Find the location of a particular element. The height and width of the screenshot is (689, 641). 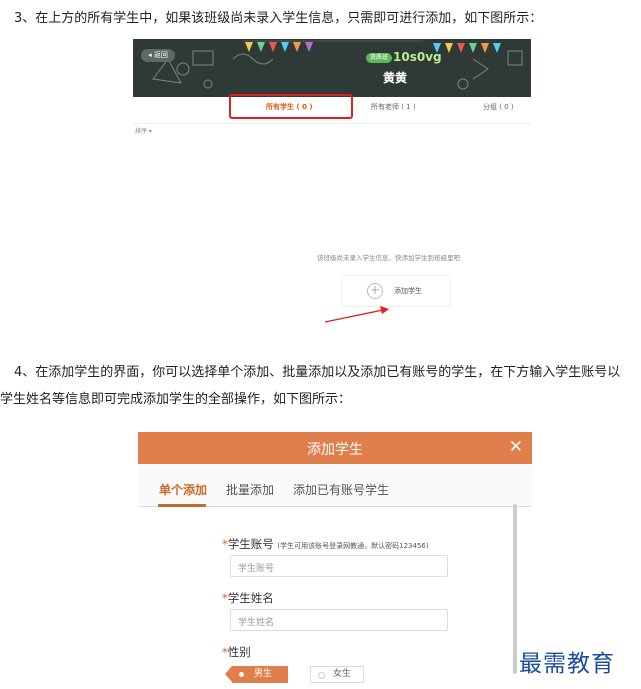

chalkboard-decoration is located at coordinates (337, 65).